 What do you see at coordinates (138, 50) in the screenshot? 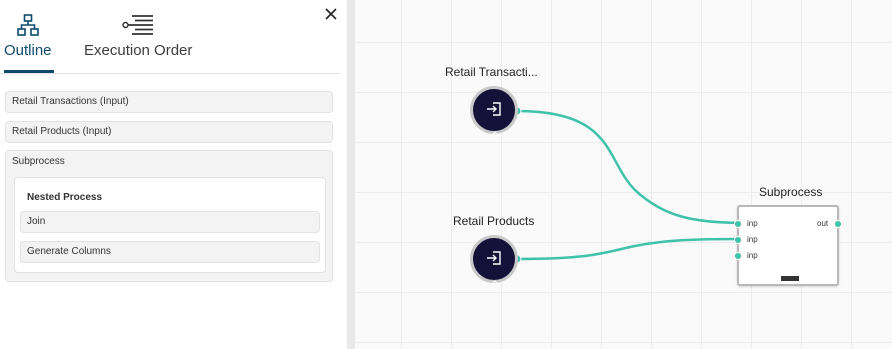
I see `tab-execution-order-label: Execution Order` at bounding box center [138, 50].